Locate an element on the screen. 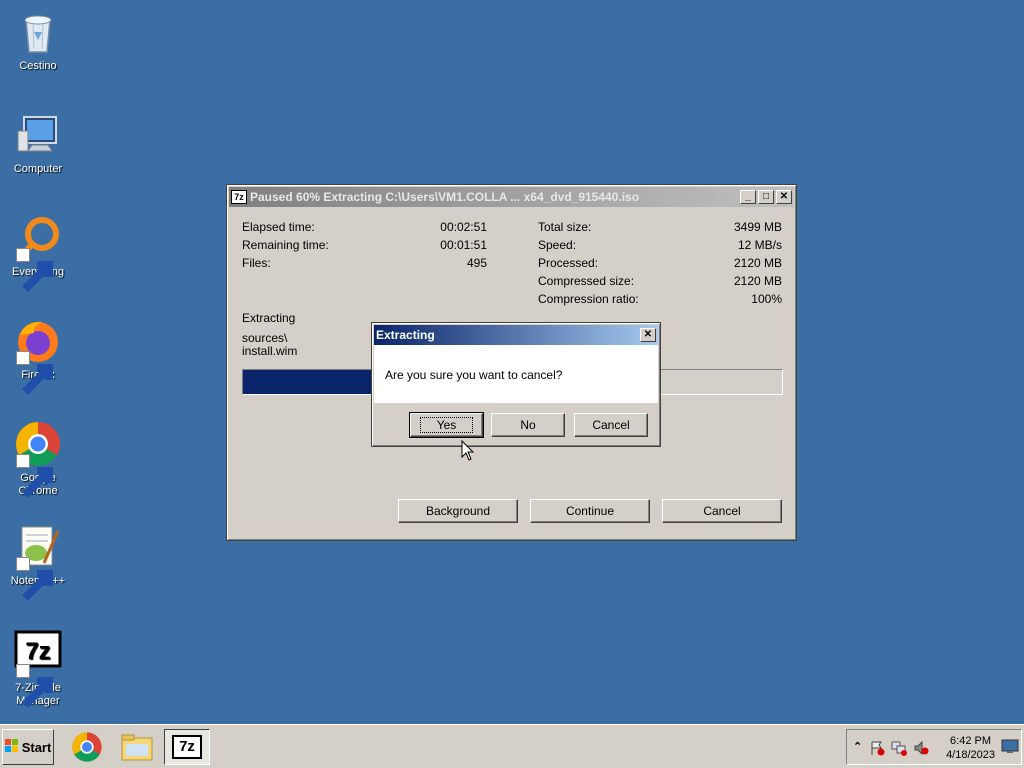  clock: 6:42 PM 4/18/2023 is located at coordinates (970, 748).